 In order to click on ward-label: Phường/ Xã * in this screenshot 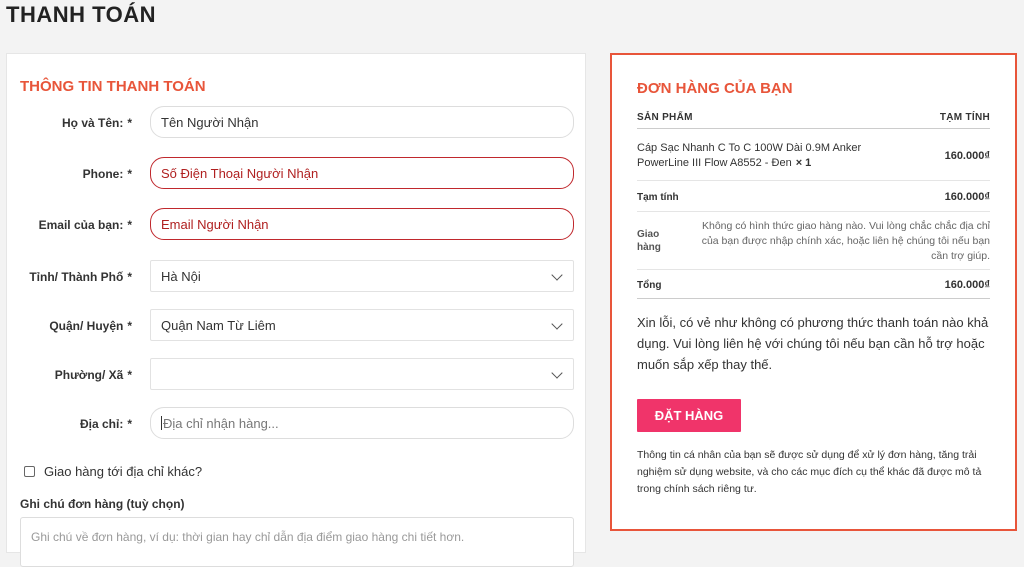, I will do `click(93, 375)`.